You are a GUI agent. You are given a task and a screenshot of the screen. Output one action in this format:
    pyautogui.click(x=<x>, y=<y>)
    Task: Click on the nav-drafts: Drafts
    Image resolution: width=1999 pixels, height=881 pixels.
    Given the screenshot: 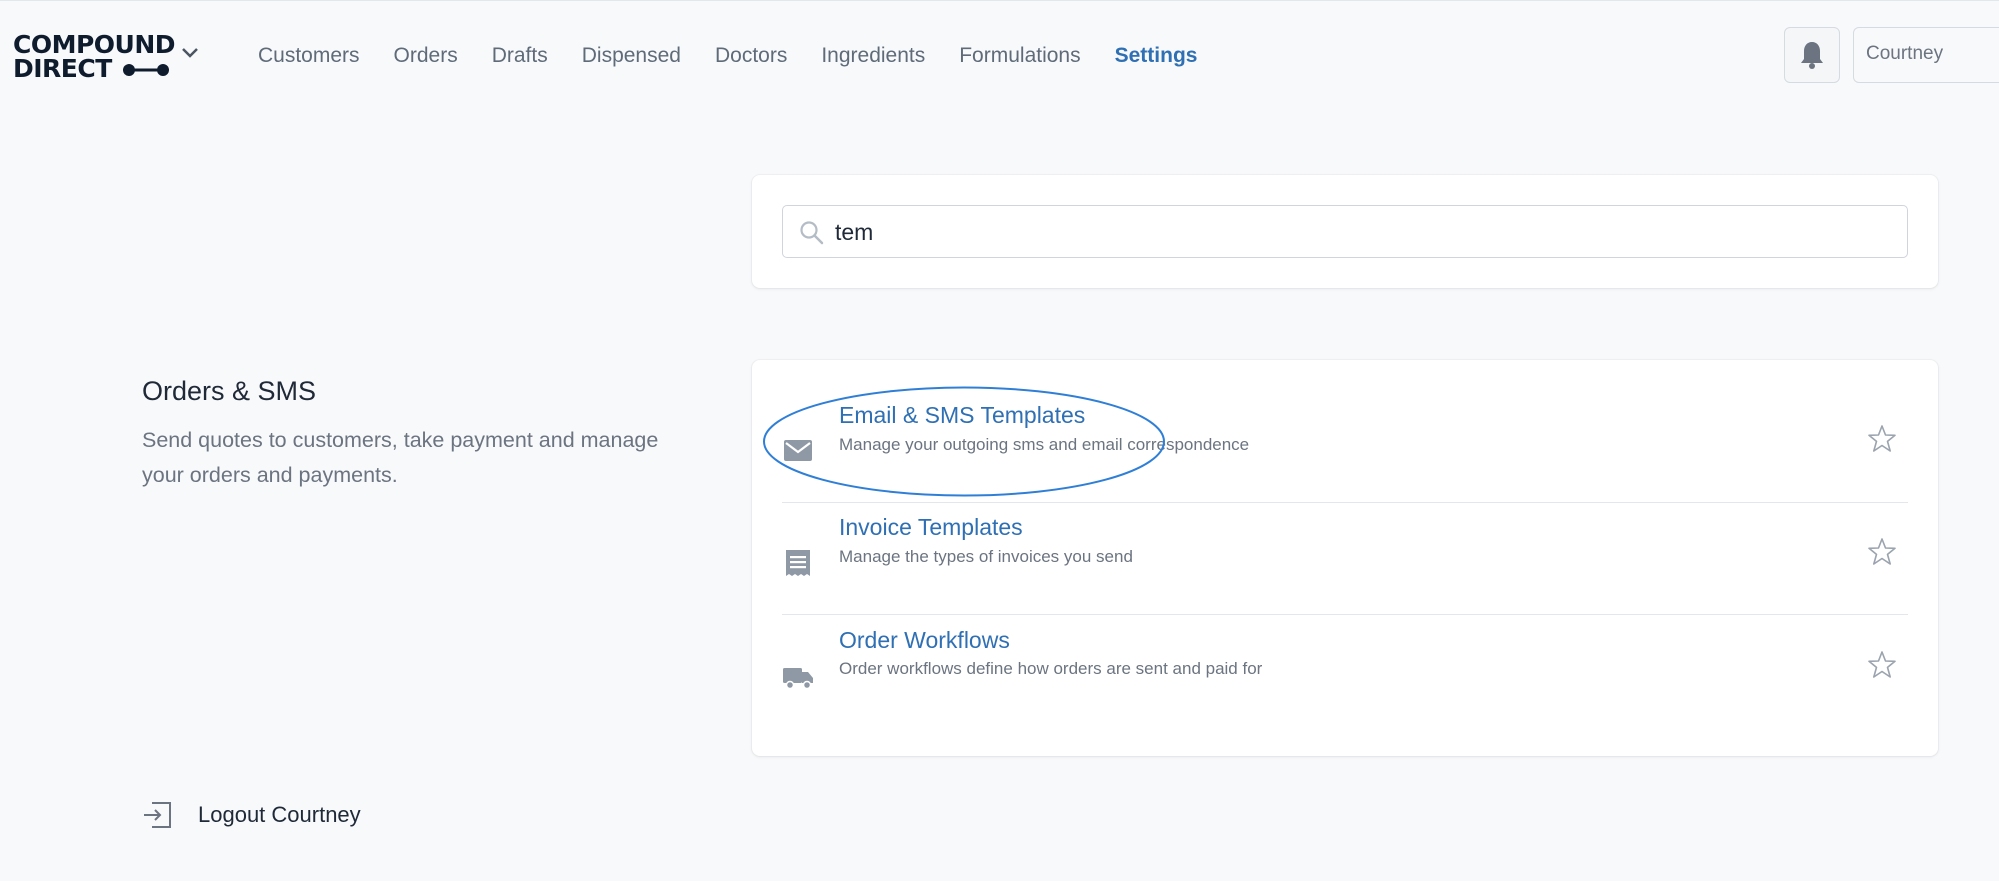 What is the action you would take?
    pyautogui.click(x=520, y=57)
    